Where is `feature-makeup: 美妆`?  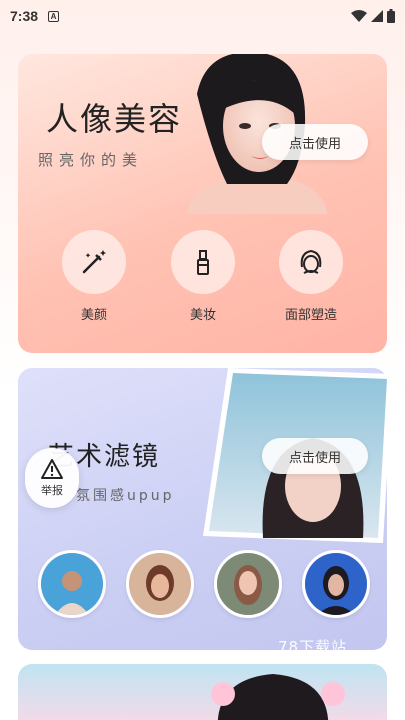
feature-makeup: 美妆 is located at coordinates (203, 276).